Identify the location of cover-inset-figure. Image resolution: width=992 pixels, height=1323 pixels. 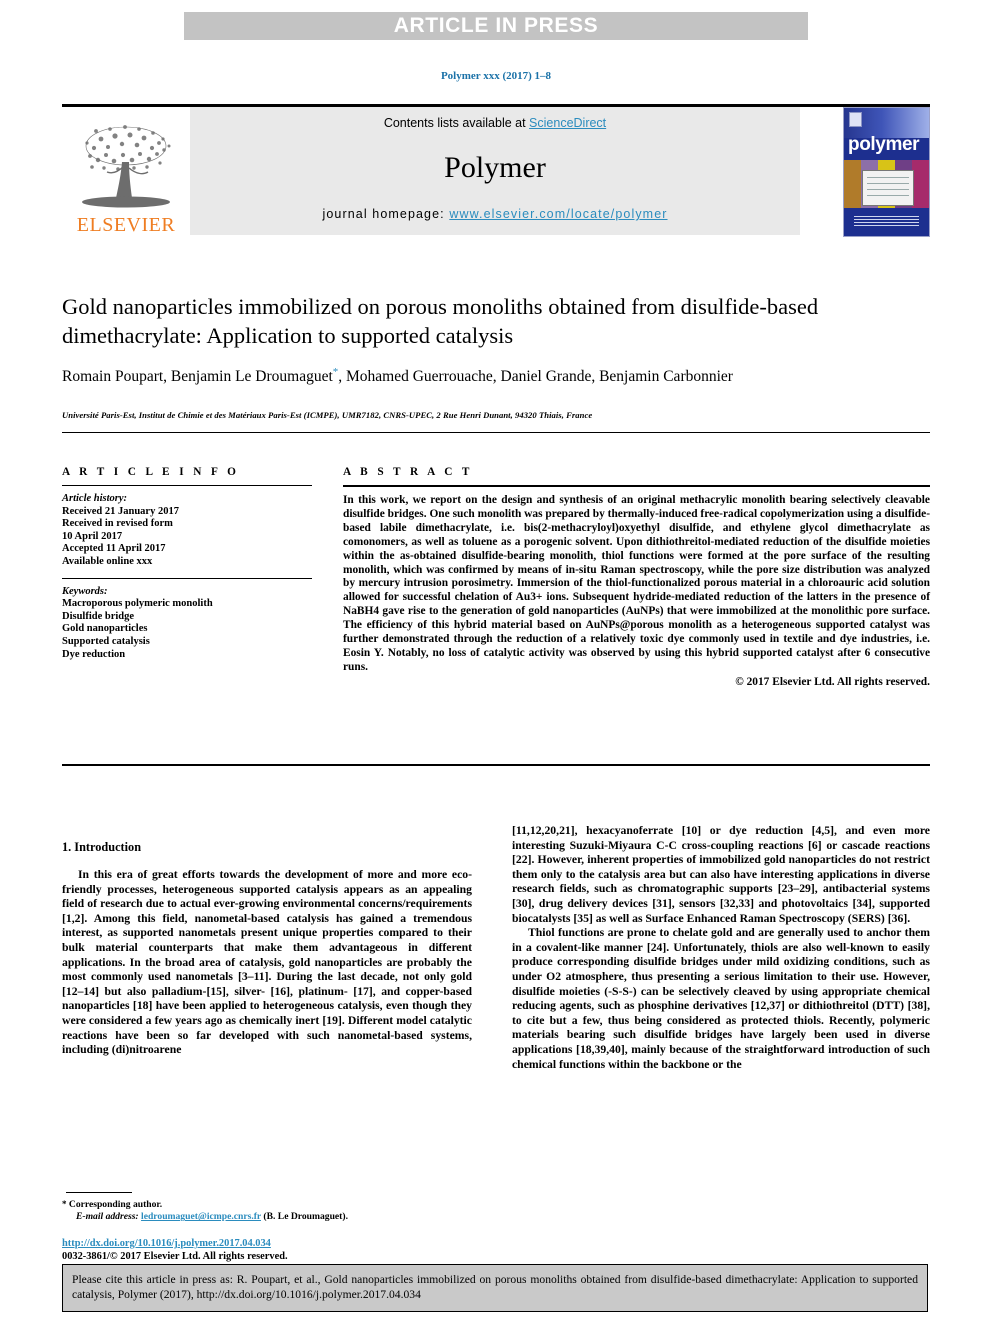
(888, 188).